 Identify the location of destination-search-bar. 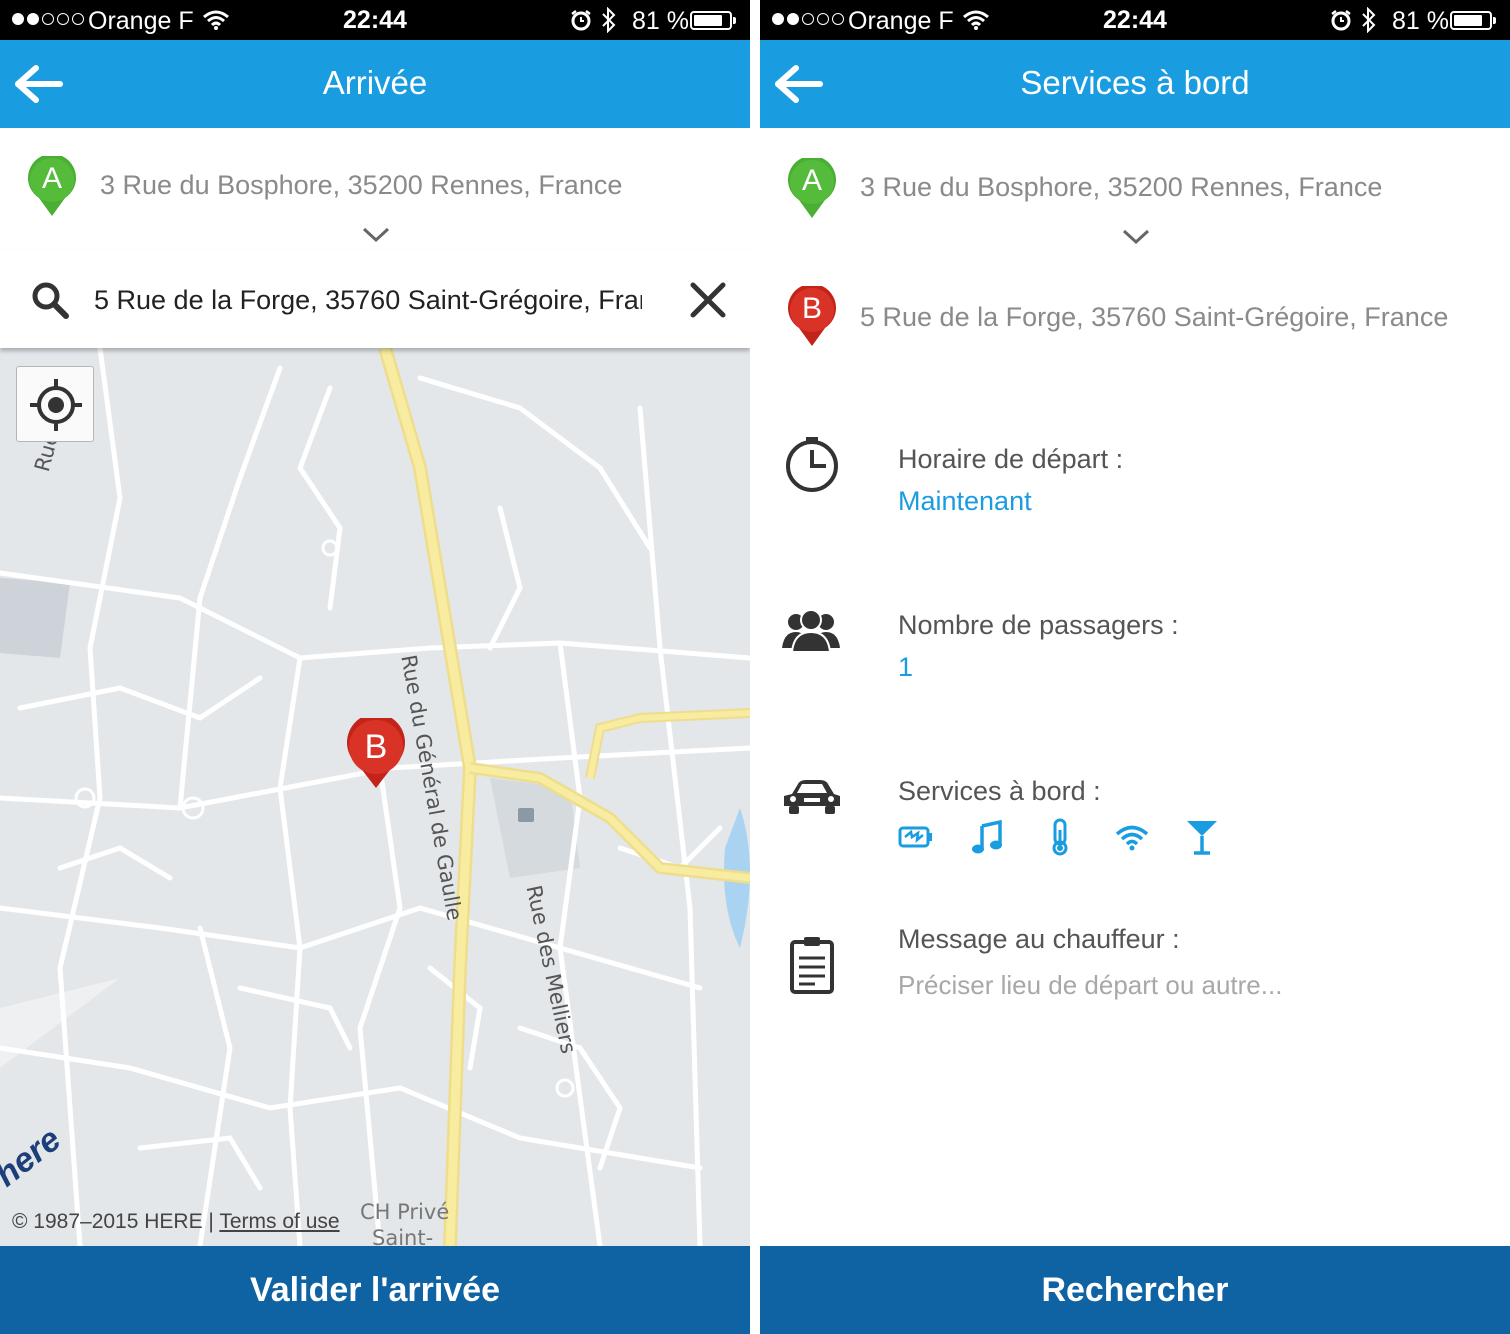
(375, 299).